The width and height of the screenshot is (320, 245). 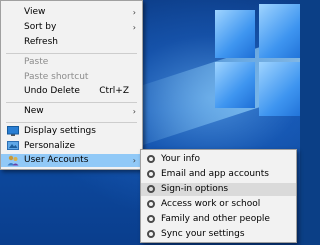 What do you see at coordinates (114, 91) in the screenshot?
I see `shortcut-label: Ctrl+Z` at bounding box center [114, 91].